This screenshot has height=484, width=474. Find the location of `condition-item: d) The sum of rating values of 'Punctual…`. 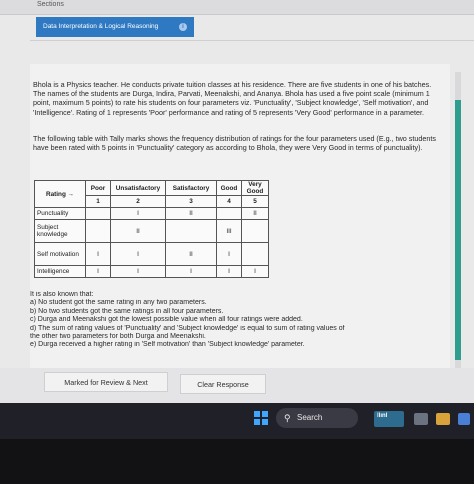

condition-item: d) The sum of rating values of 'Punctual… is located at coordinates (187, 328).